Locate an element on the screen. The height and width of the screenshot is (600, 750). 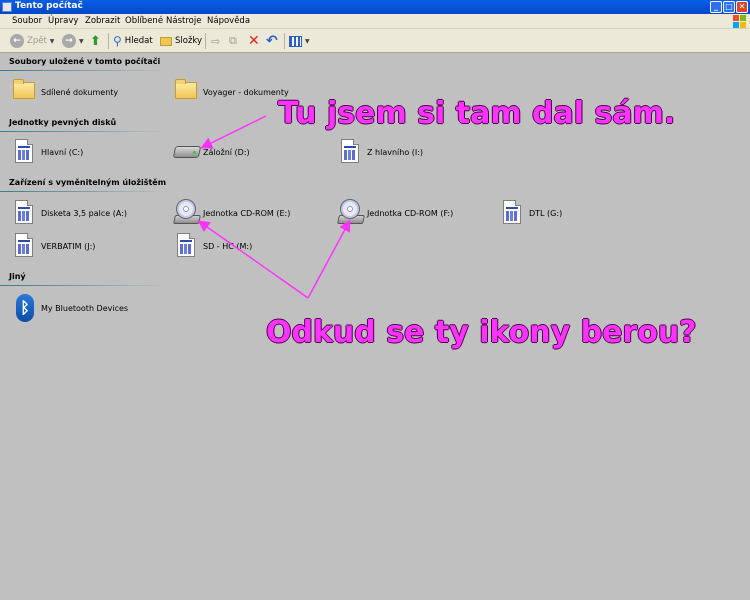
menu-view: Zobrazit is located at coordinates (102, 21).